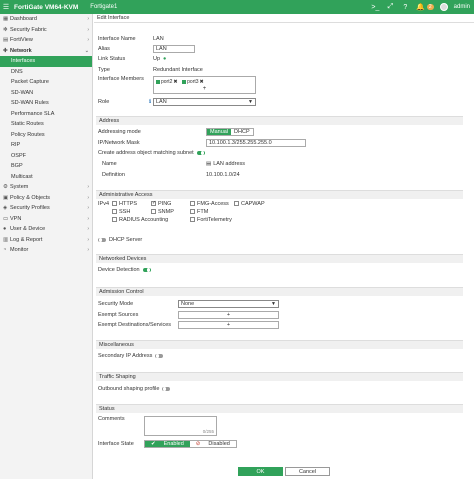  What do you see at coordinates (228, 325) in the screenshot?
I see `exempt-destinations-add: +` at bounding box center [228, 325].